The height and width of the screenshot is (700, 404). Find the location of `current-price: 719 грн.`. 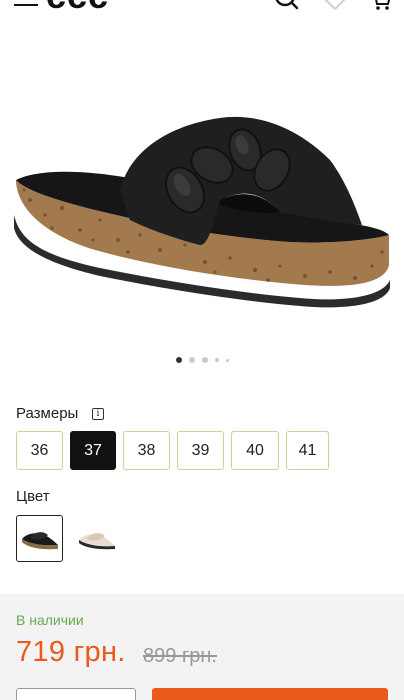

current-price: 719 грн. is located at coordinates (71, 652).